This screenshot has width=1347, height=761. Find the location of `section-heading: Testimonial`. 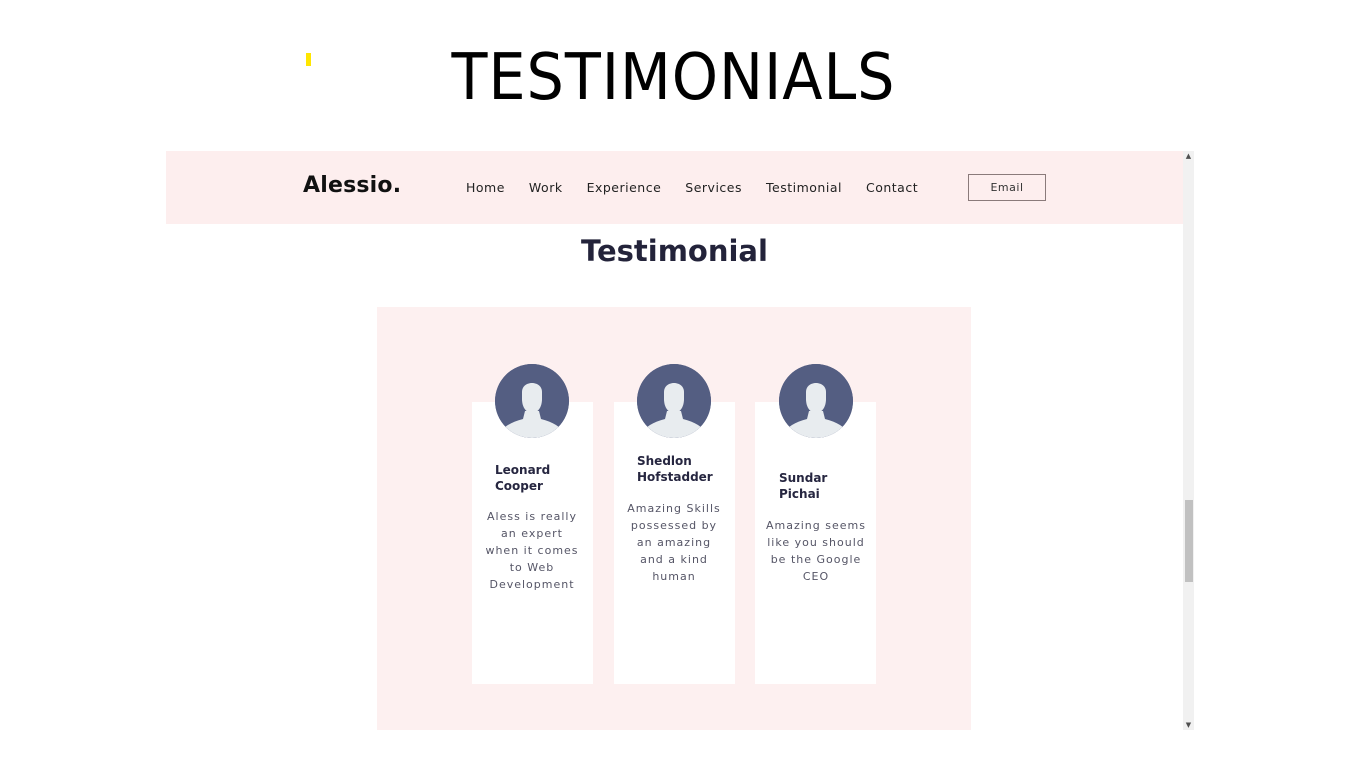

section-heading: Testimonial is located at coordinates (674, 251).